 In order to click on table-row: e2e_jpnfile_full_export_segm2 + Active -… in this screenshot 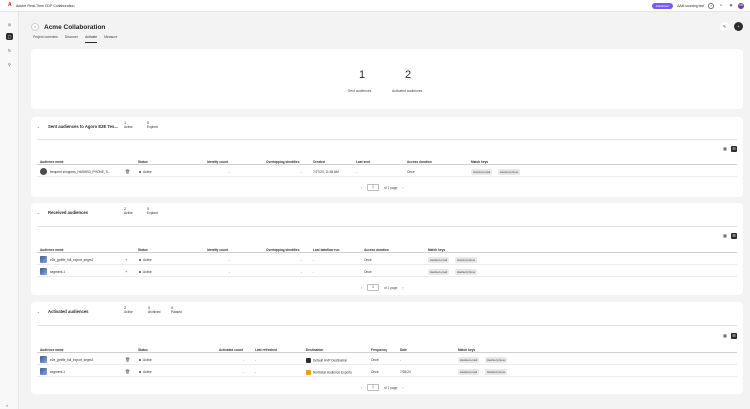, I will do `click(387, 259)`.